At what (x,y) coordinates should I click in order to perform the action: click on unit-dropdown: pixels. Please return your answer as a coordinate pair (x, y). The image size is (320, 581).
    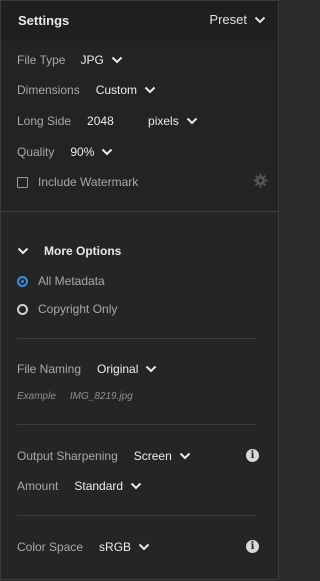
    Looking at the image, I should click on (173, 121).